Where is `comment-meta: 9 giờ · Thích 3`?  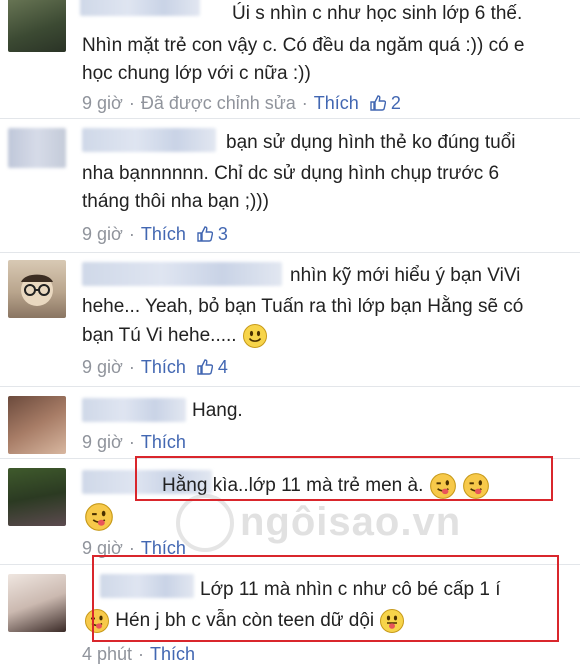 comment-meta: 9 giờ · Thích 3 is located at coordinates (155, 234).